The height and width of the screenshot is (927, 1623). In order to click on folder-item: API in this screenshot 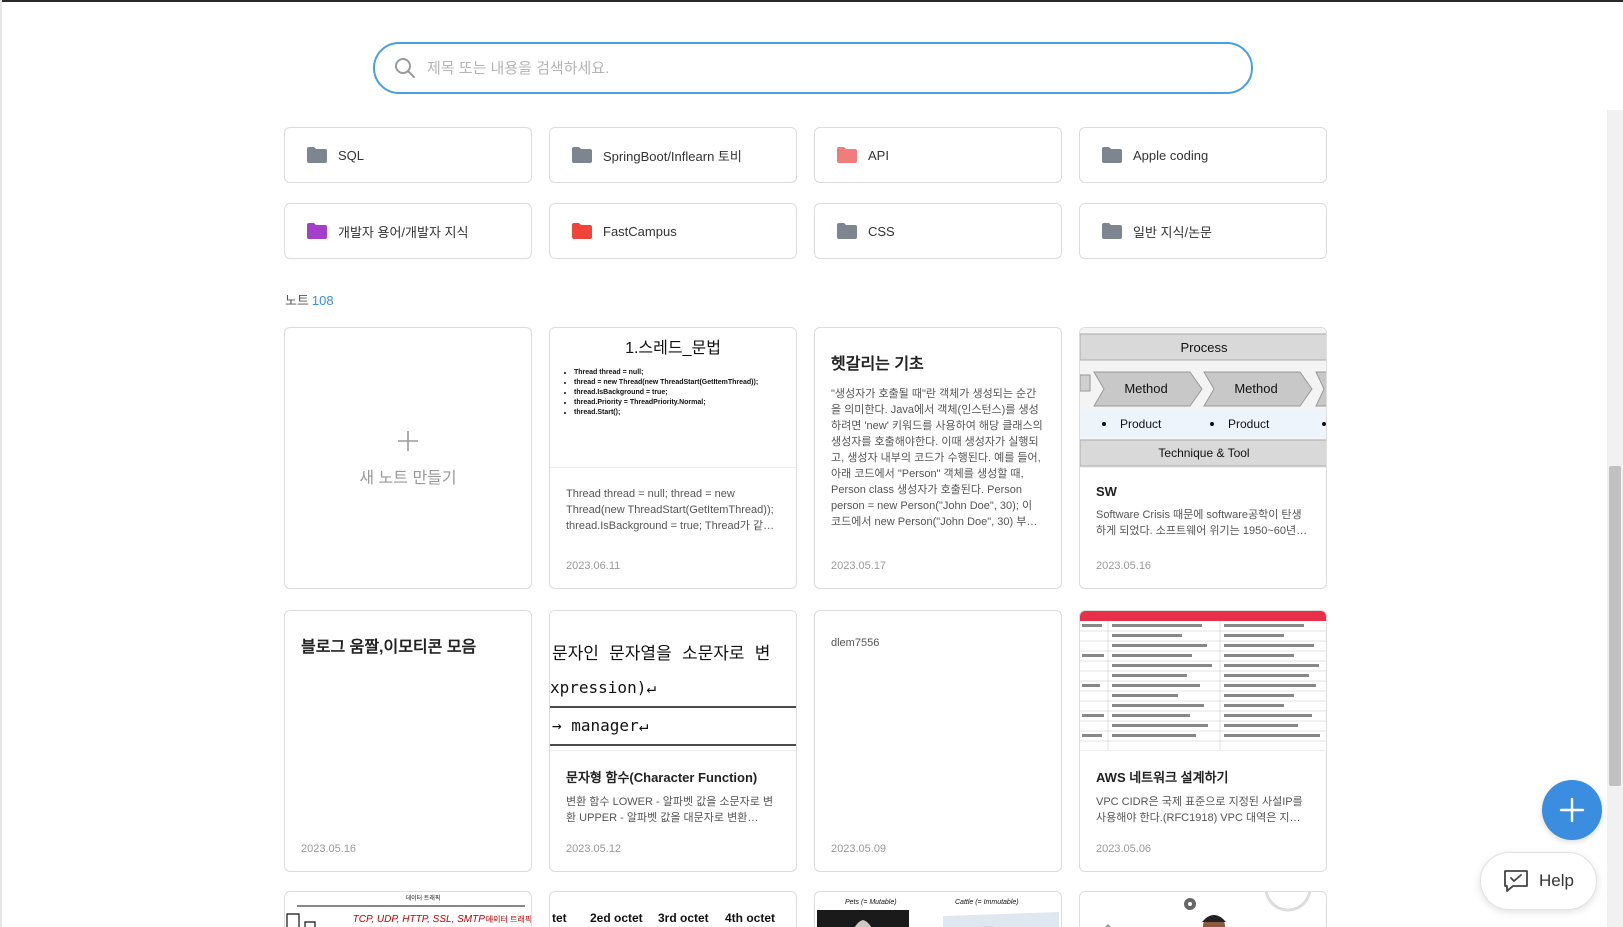, I will do `click(938, 155)`.